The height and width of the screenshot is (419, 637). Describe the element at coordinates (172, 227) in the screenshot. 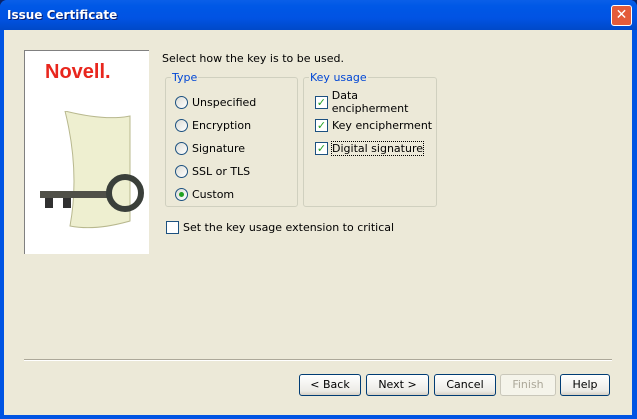

I see `checkbox-icon` at that location.